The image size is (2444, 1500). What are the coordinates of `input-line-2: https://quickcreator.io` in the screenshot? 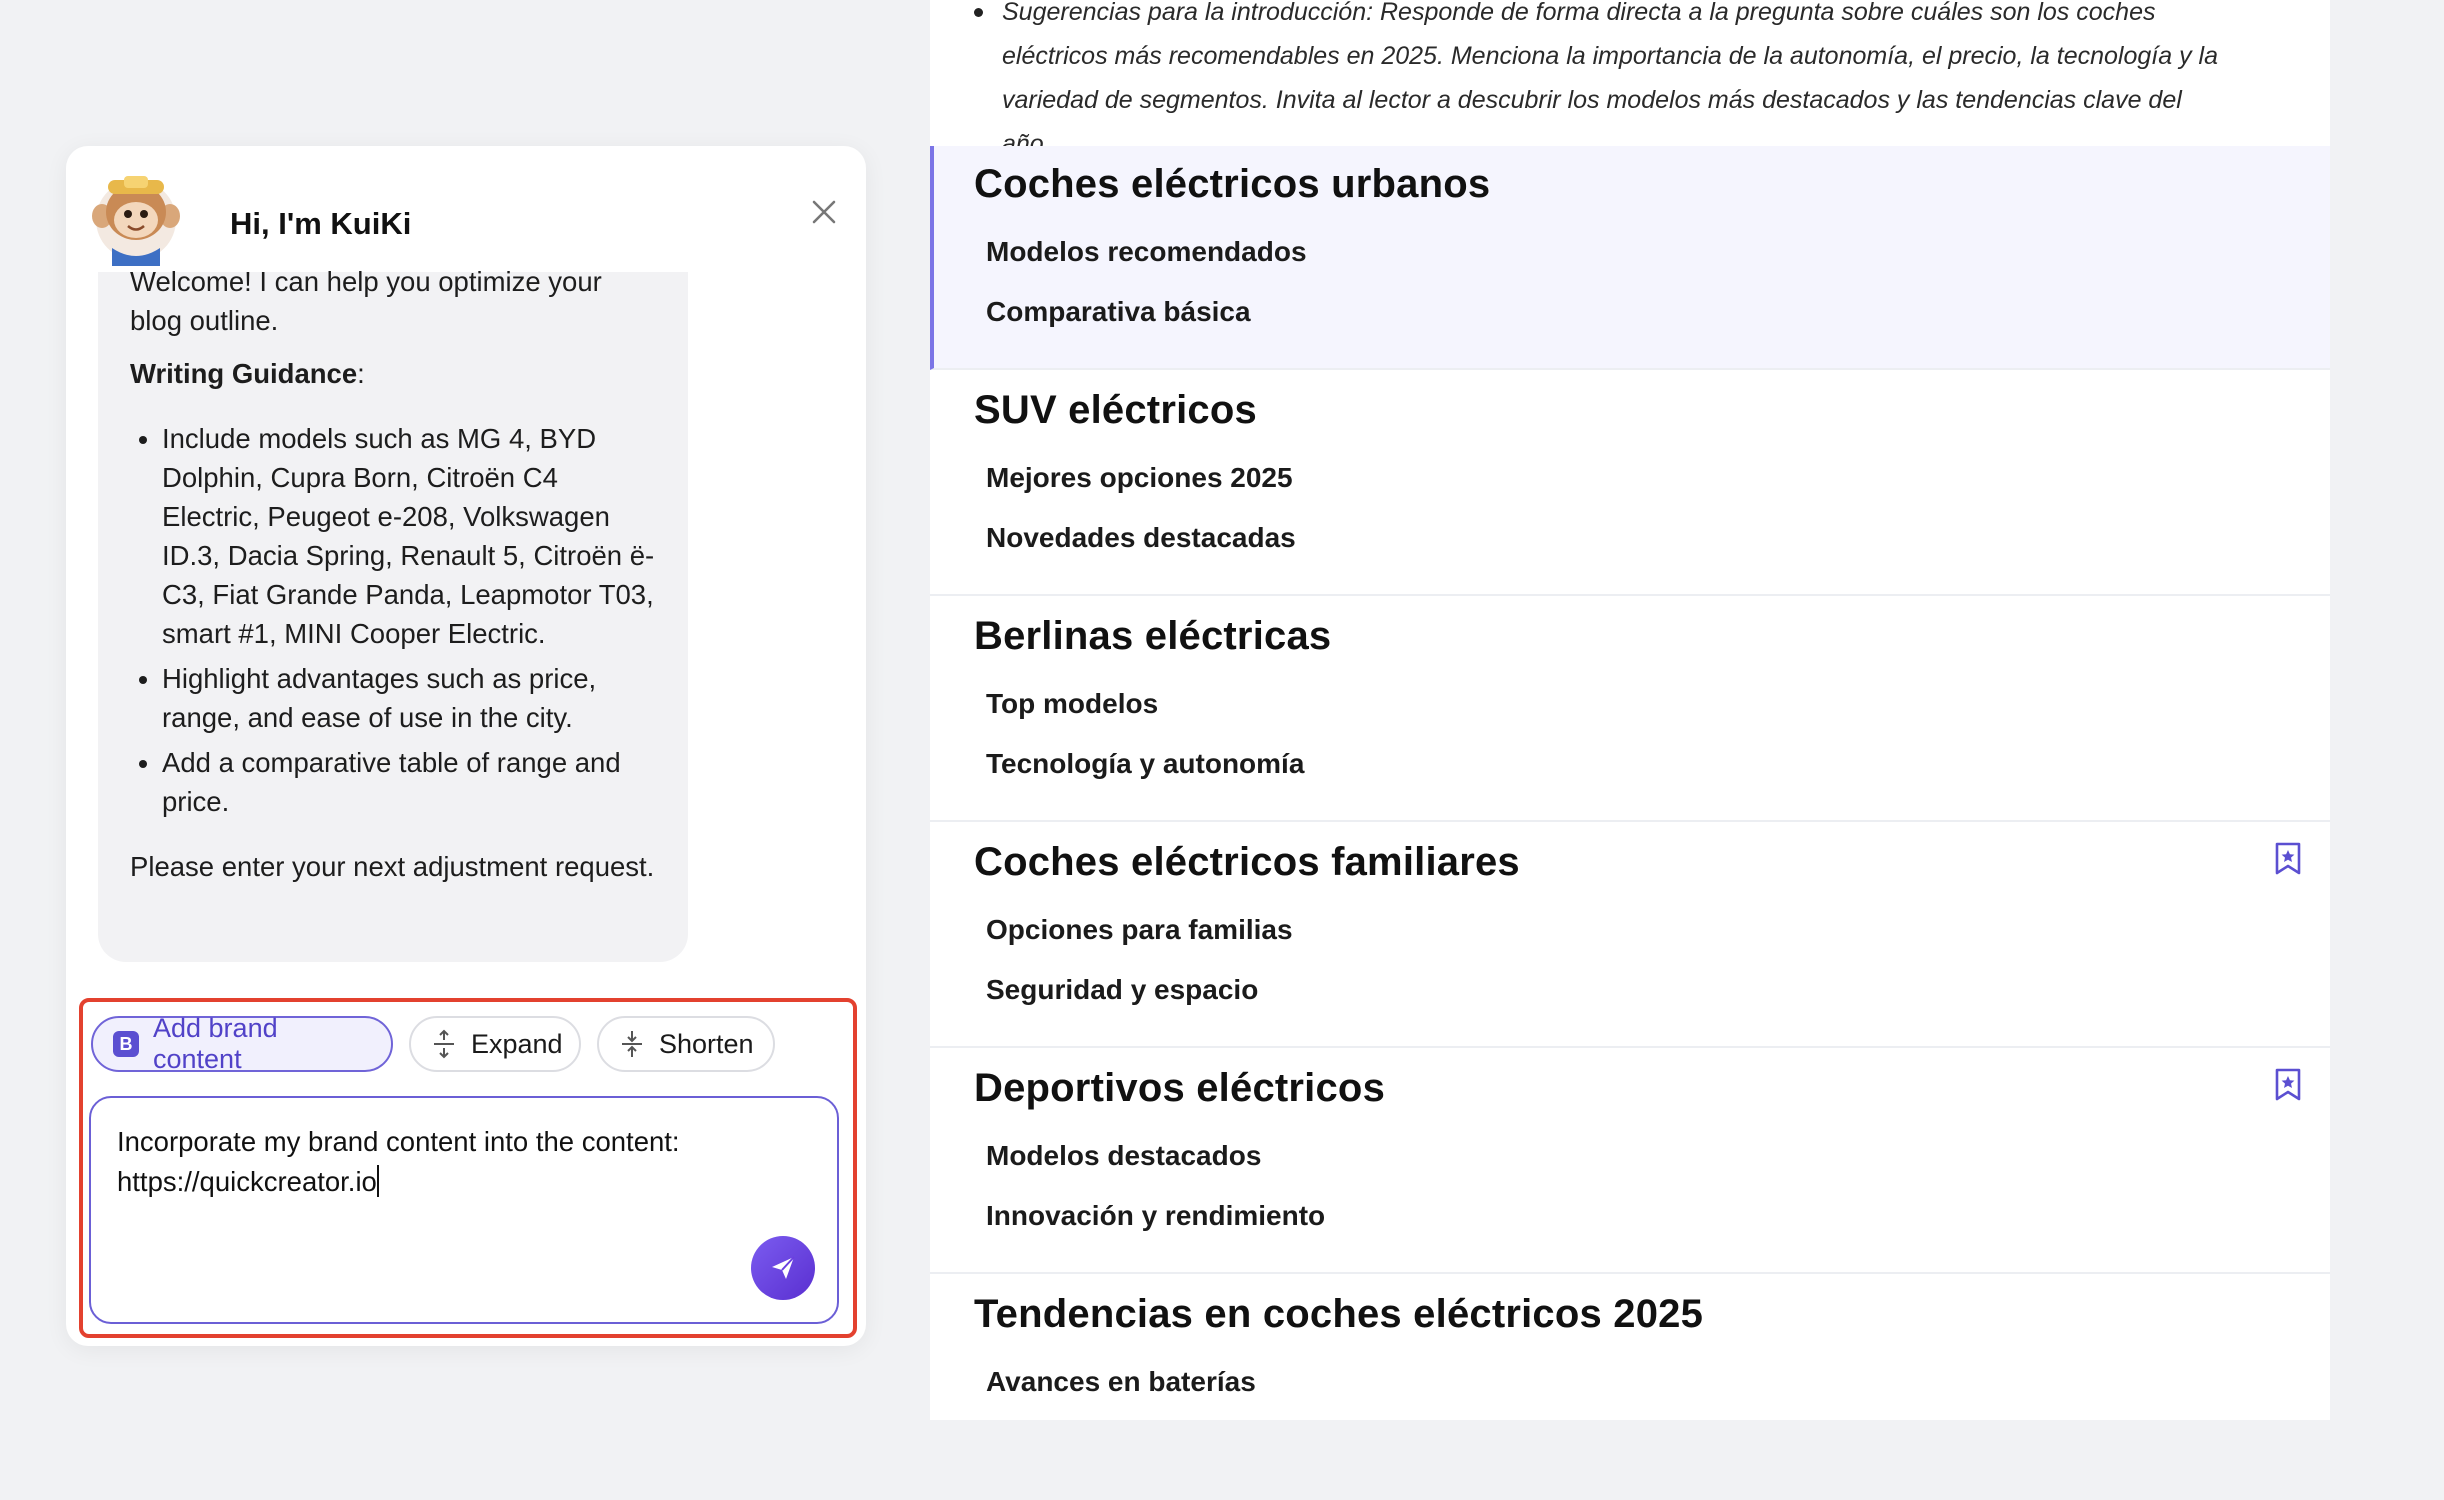 It's located at (247, 1181).